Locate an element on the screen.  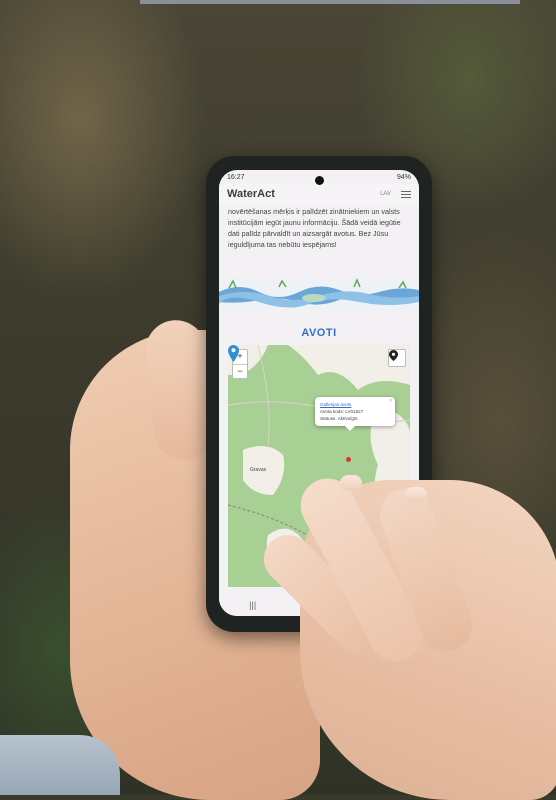
user-position-dot is located at coordinates (348, 459).